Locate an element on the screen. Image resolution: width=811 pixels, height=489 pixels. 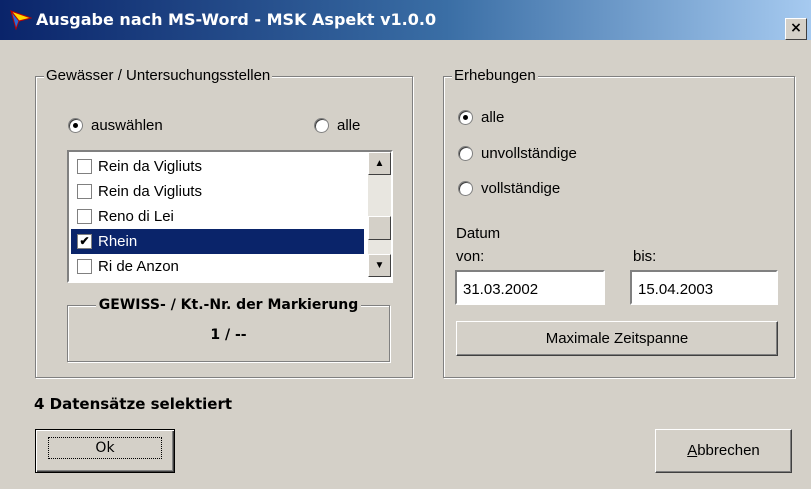
marker-legend: GEWISS- / Kt.-Nr. der Markierung is located at coordinates (228, 304).